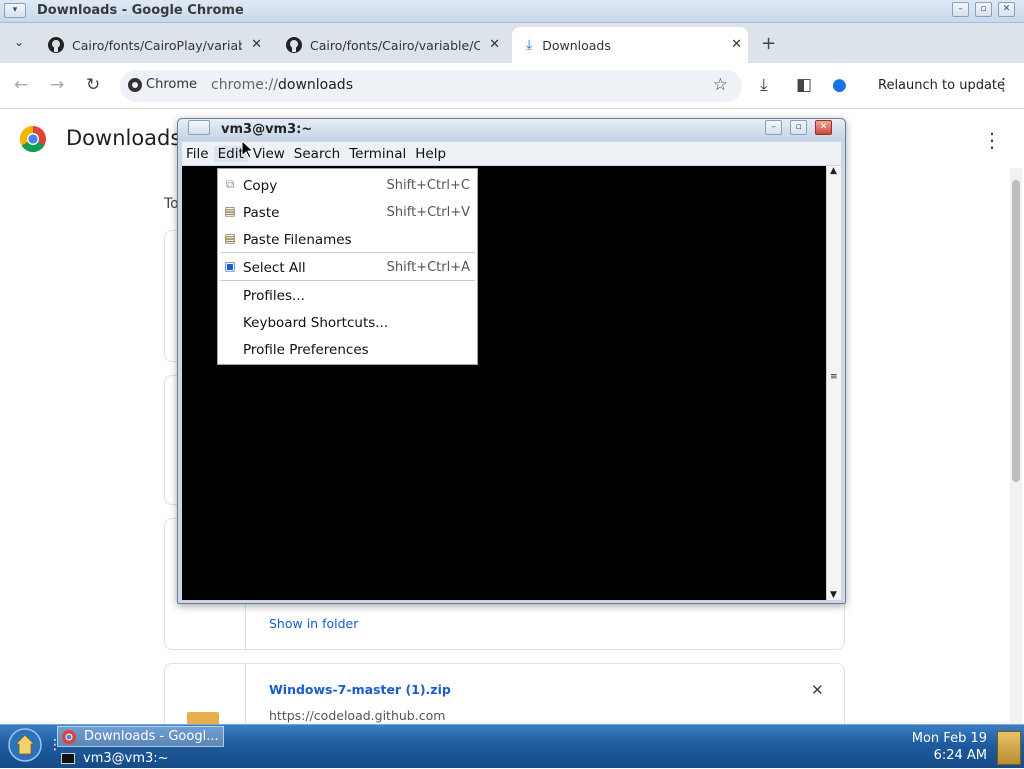  I want to click on maximize-button: ▫, so click(983, 9).